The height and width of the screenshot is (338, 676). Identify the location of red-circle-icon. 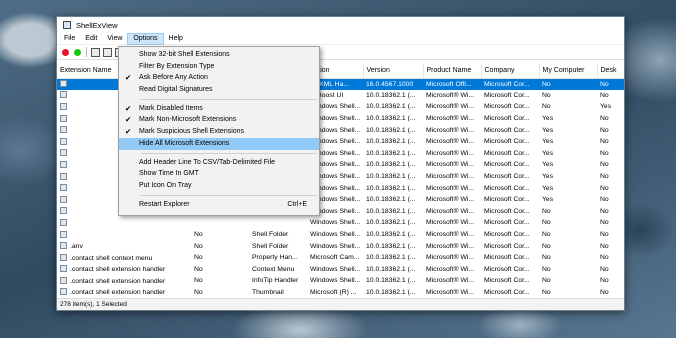
(65, 52).